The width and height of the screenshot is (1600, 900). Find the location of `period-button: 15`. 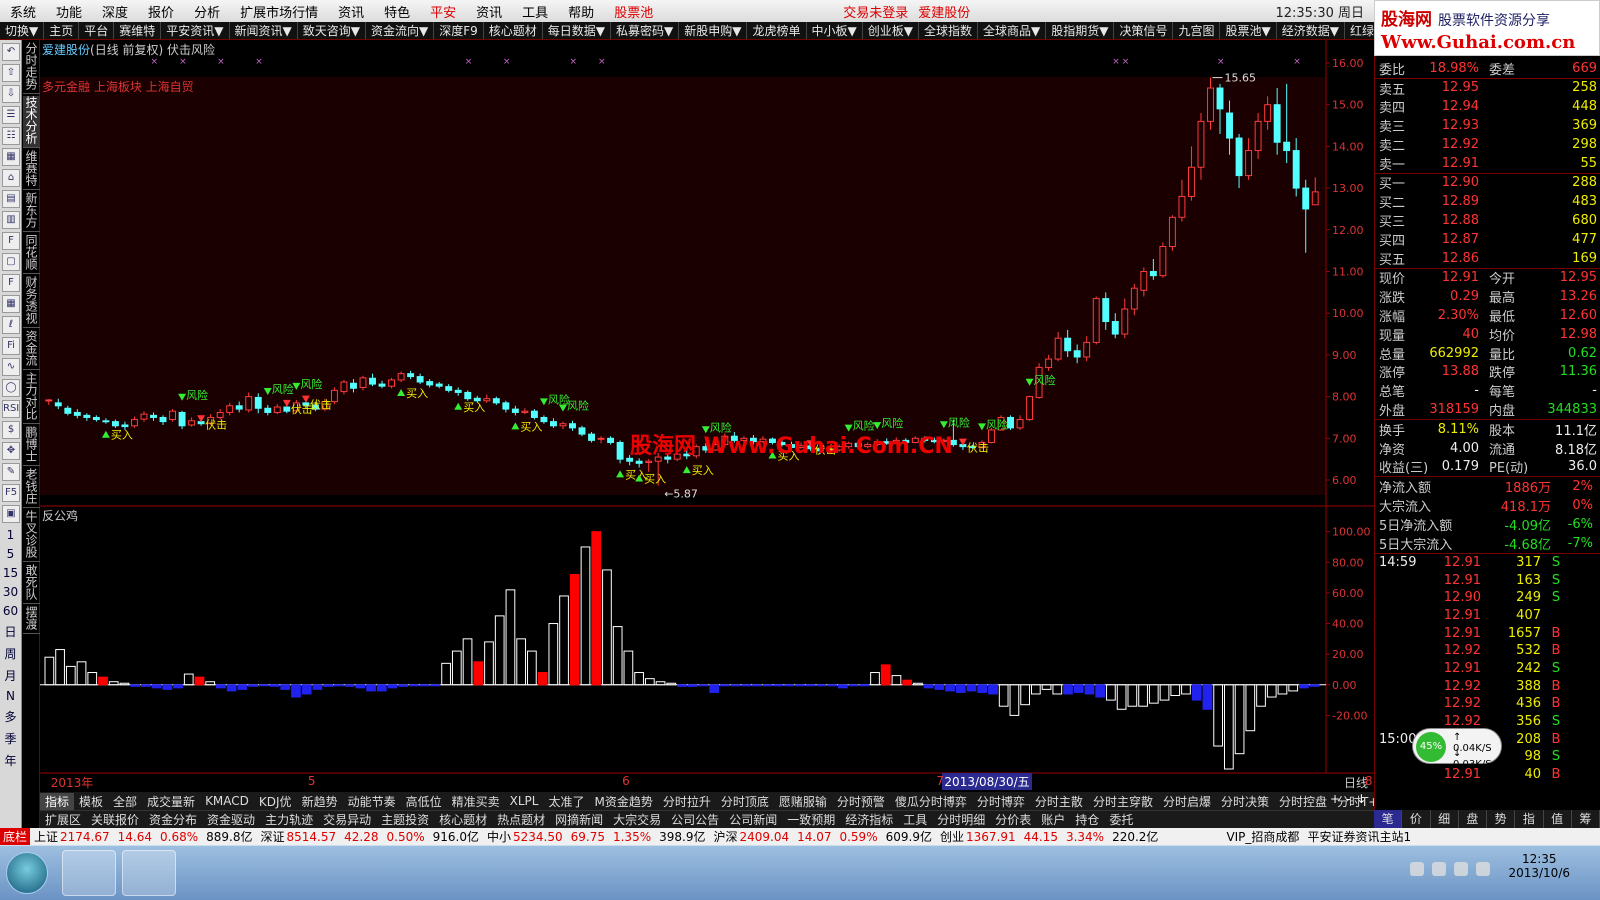

period-button: 15 is located at coordinates (10, 573).